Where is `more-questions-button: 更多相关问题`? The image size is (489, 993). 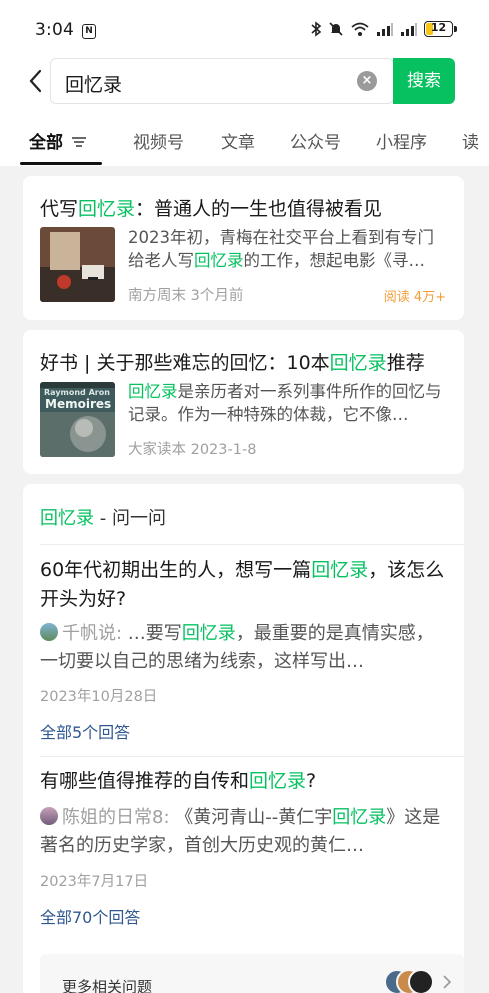
more-questions-button: 更多相关问题 is located at coordinates (252, 973).